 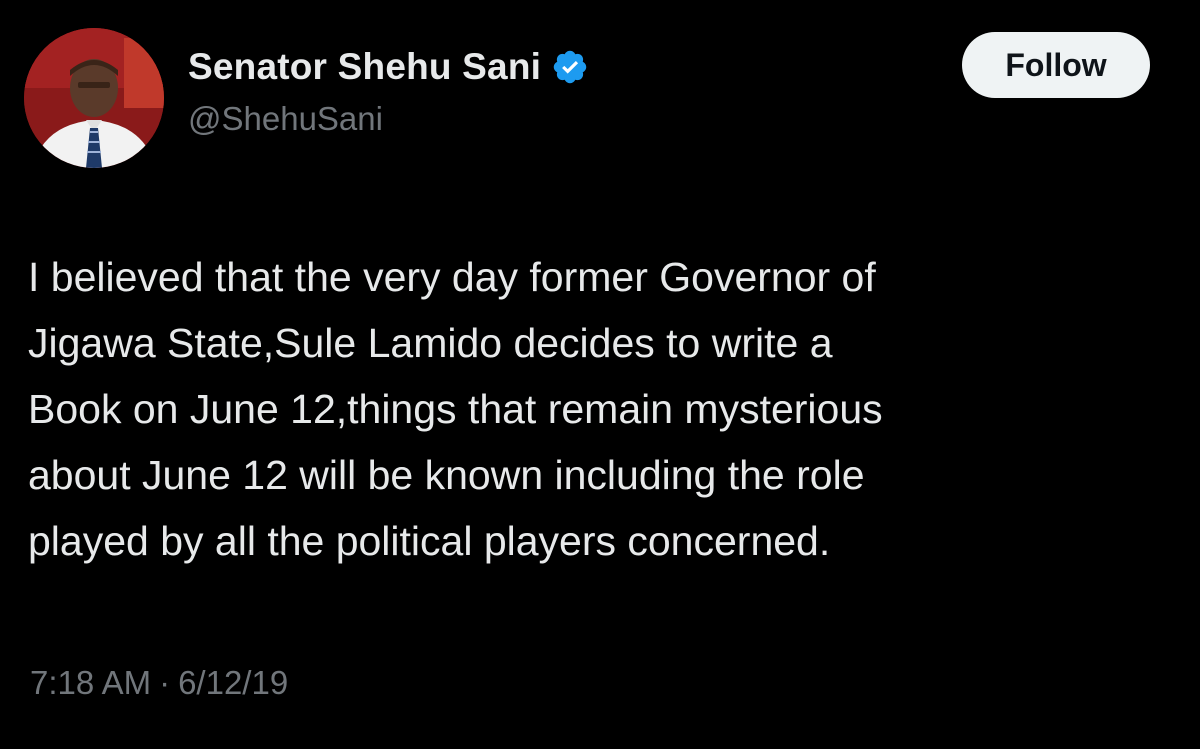 I want to click on author-handle: @ShehuSani, so click(x=388, y=119).